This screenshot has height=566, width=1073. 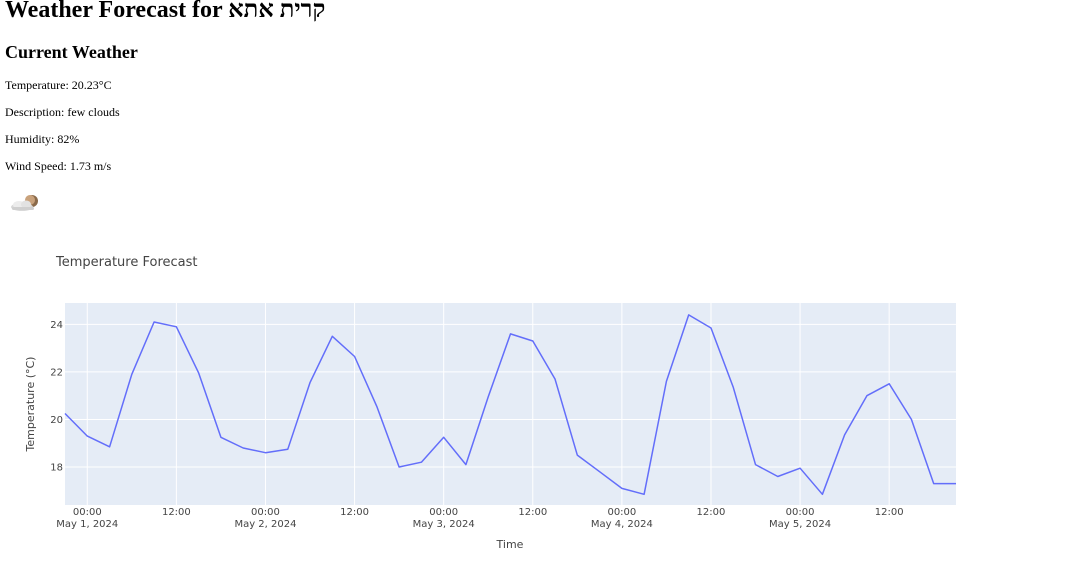 What do you see at coordinates (510, 544) in the screenshot?
I see `x-axis-label: Time` at bounding box center [510, 544].